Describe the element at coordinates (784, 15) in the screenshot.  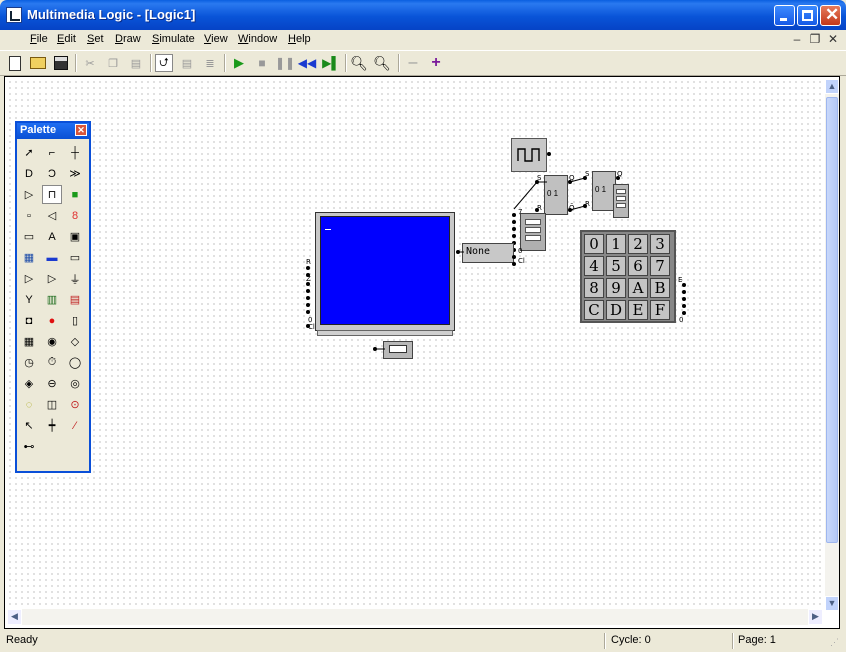
I see `minimize-button` at that location.